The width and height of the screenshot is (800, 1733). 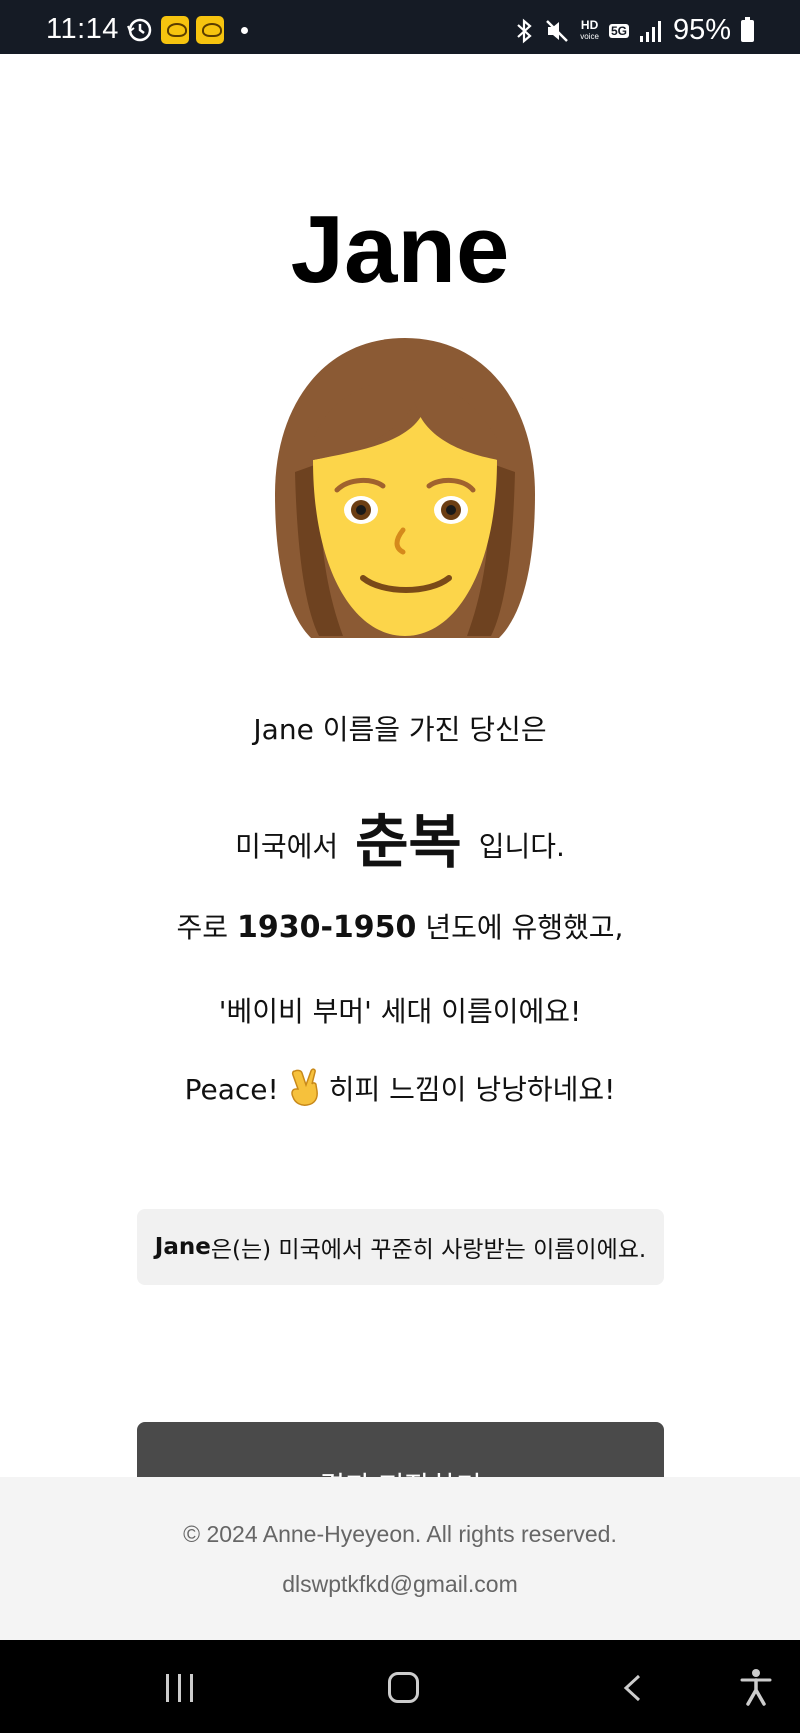 I want to click on network-5g-icon: 5G, so click(x=618, y=30).